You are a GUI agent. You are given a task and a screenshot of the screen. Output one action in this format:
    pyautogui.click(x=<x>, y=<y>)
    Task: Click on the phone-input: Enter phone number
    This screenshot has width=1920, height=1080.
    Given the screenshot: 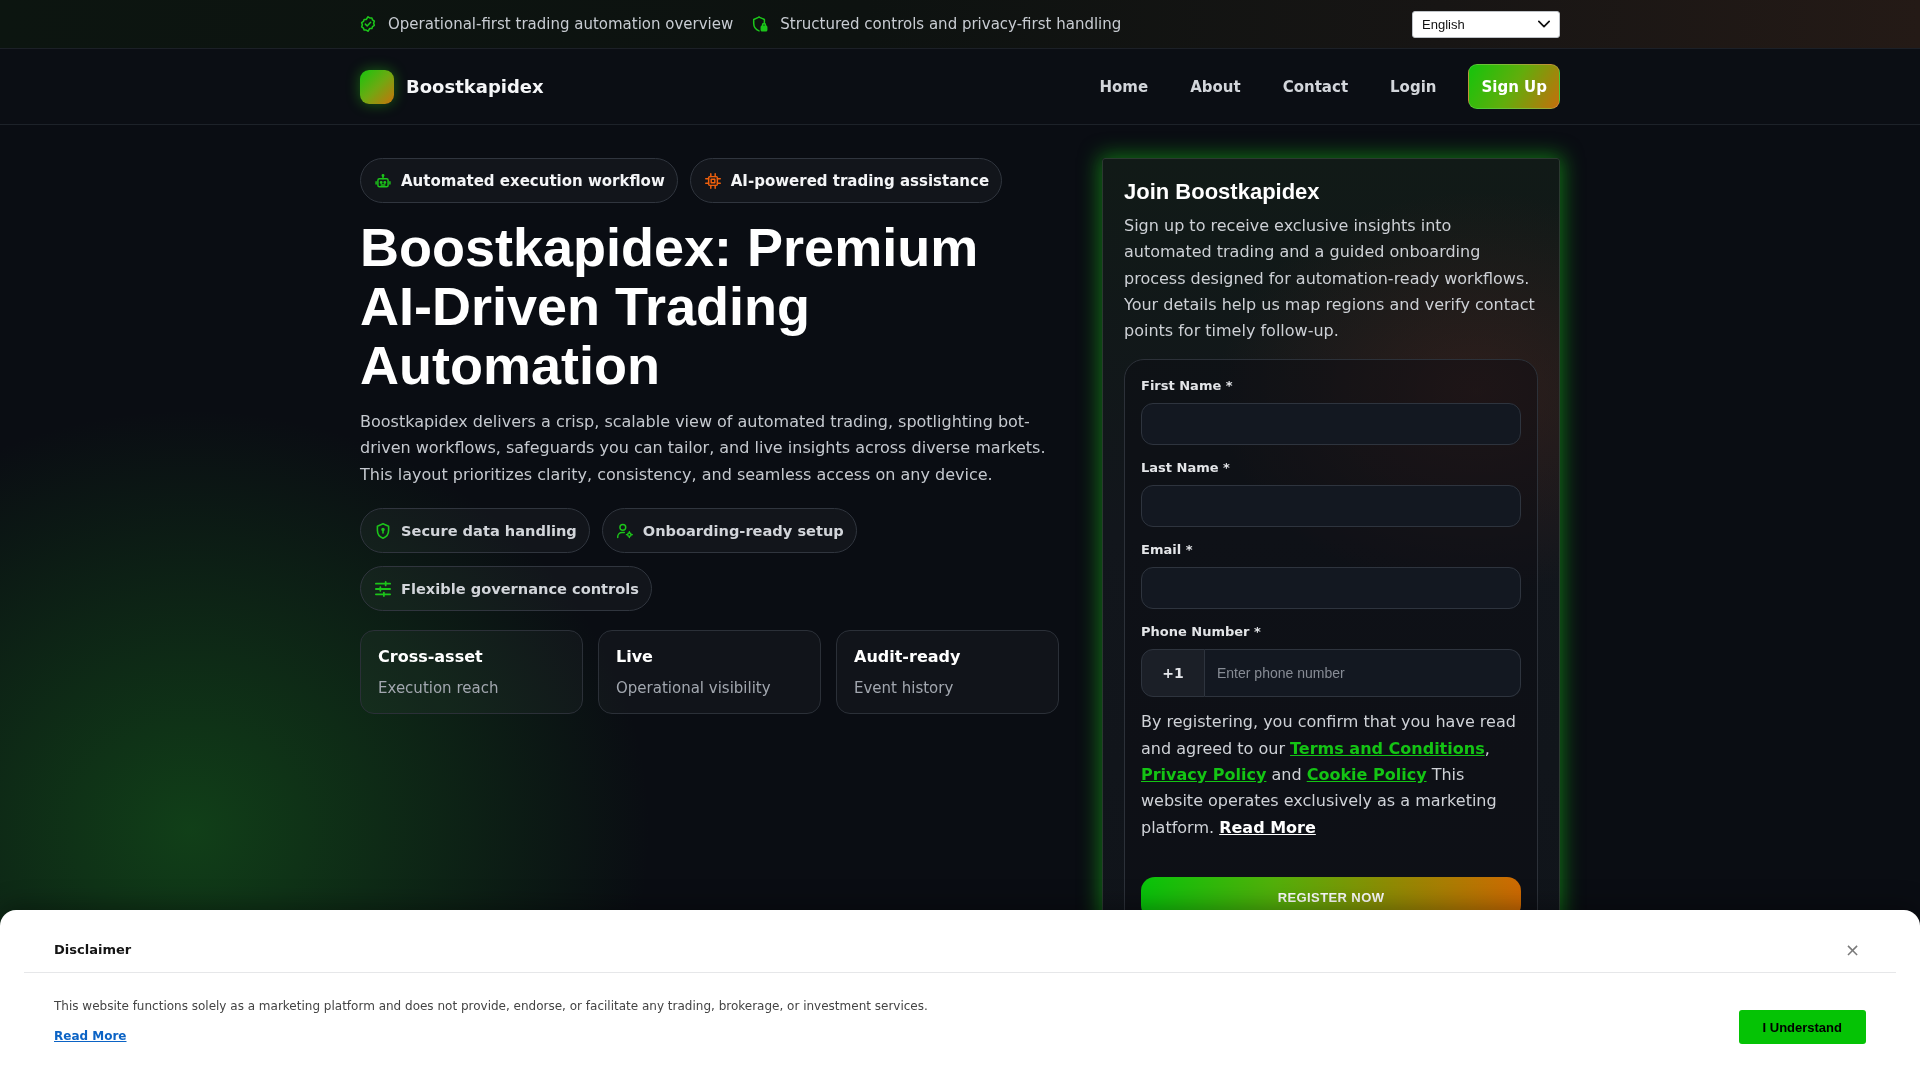 What is the action you would take?
    pyautogui.click(x=1363, y=673)
    